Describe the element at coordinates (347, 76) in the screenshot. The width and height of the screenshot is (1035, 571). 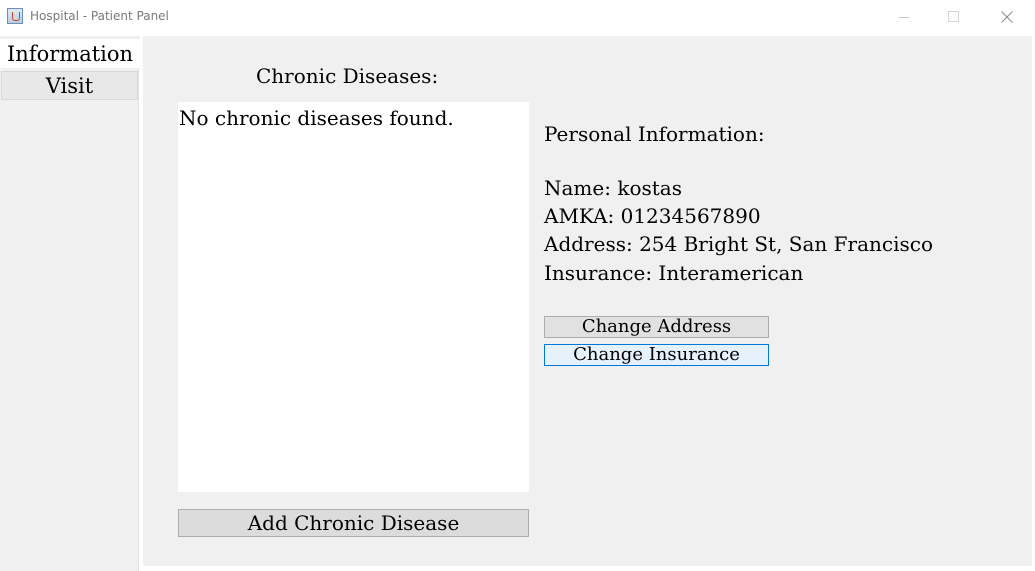
I see `chronic-diseases-title: Chronic Diseases:` at that location.